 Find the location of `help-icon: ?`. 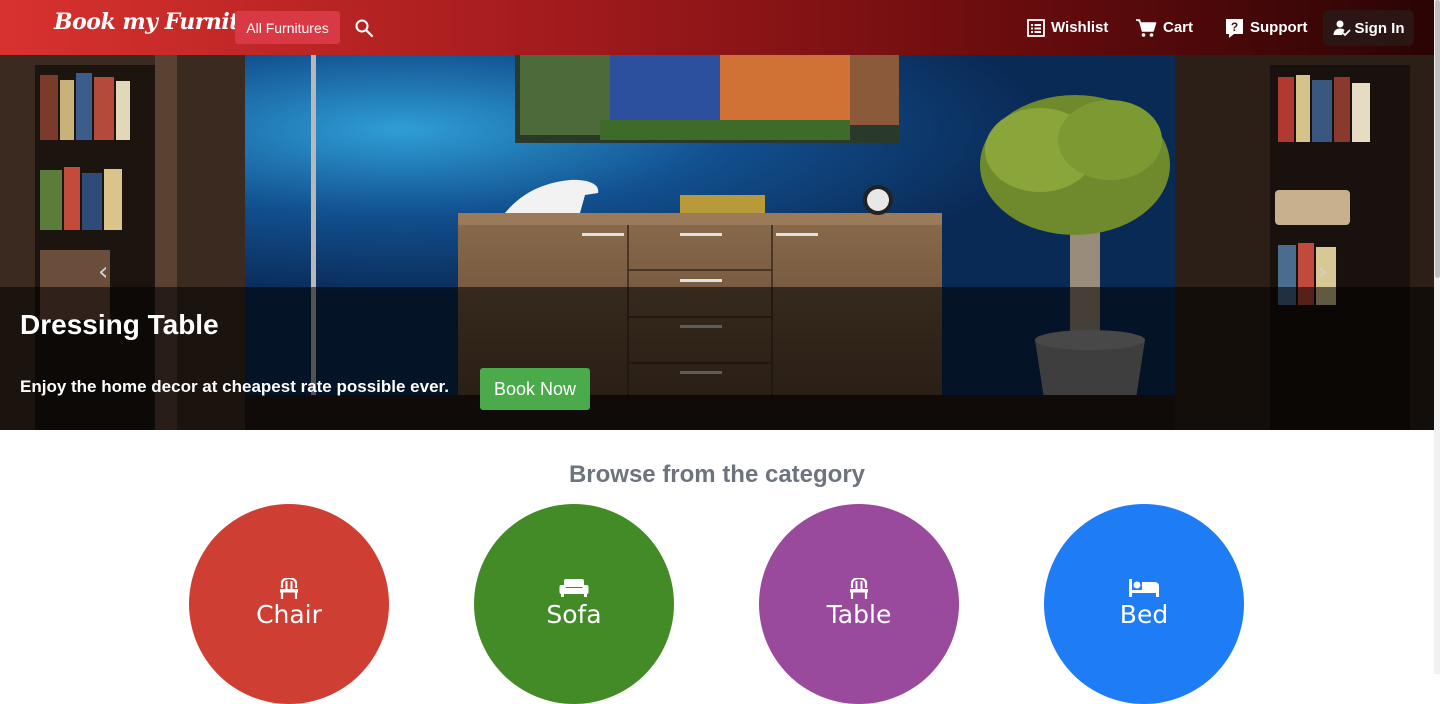

help-icon: ? is located at coordinates (1234, 28).